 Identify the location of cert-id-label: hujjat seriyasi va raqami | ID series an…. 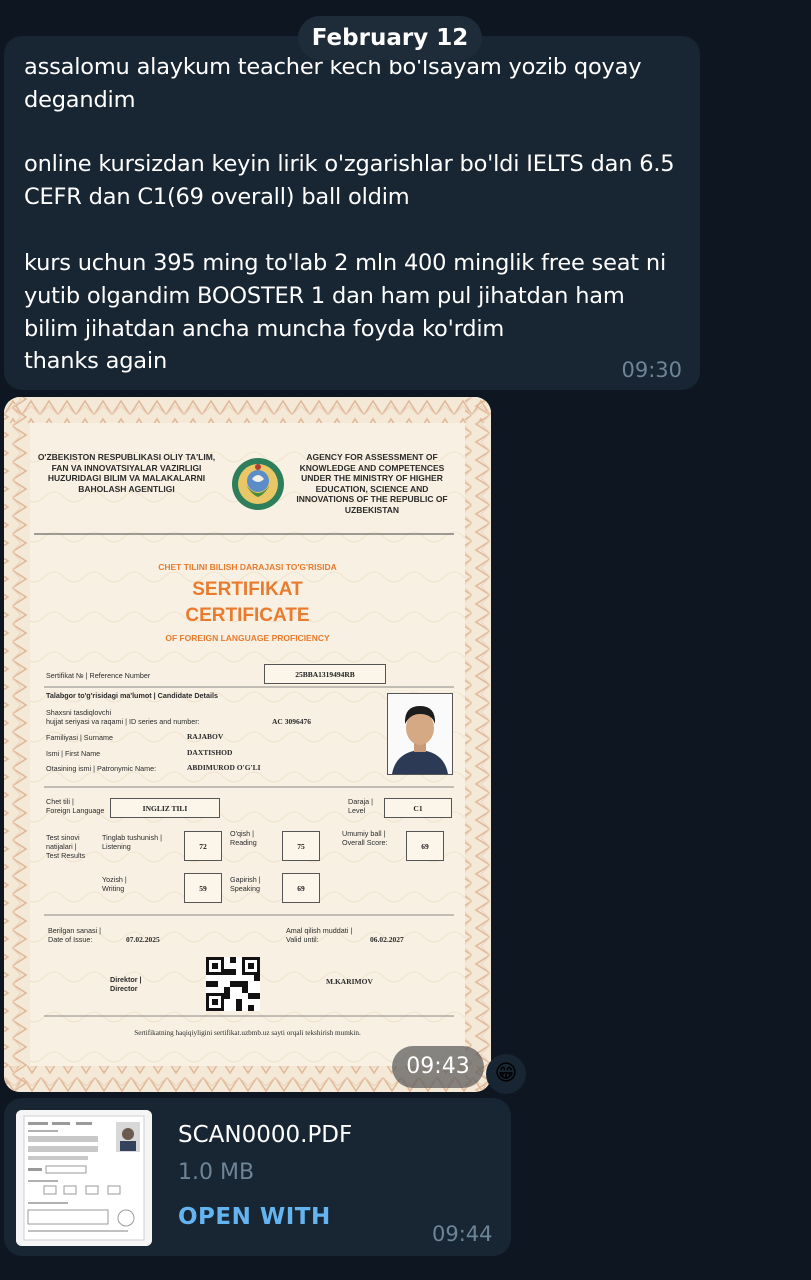
(123, 721).